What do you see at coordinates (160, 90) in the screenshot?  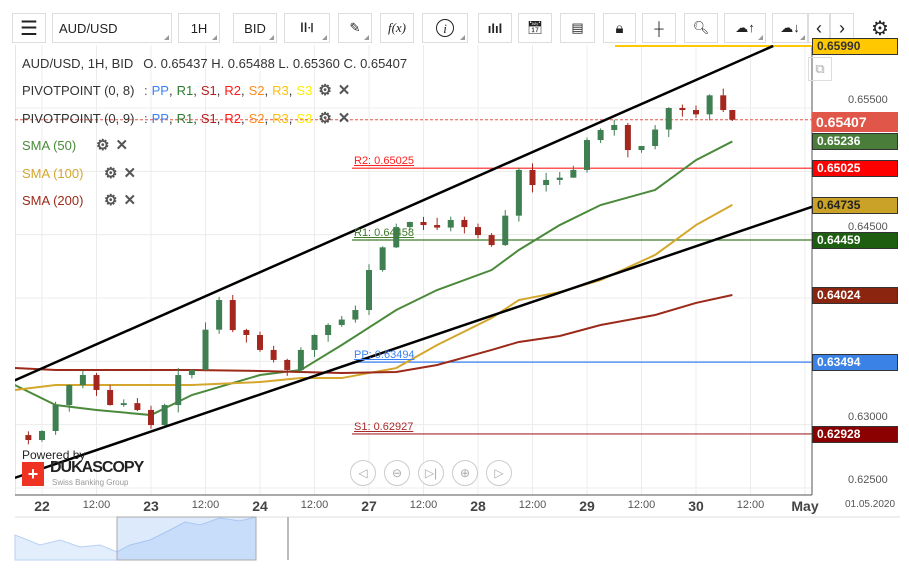 I see `pivot-item-pp: PP` at bounding box center [160, 90].